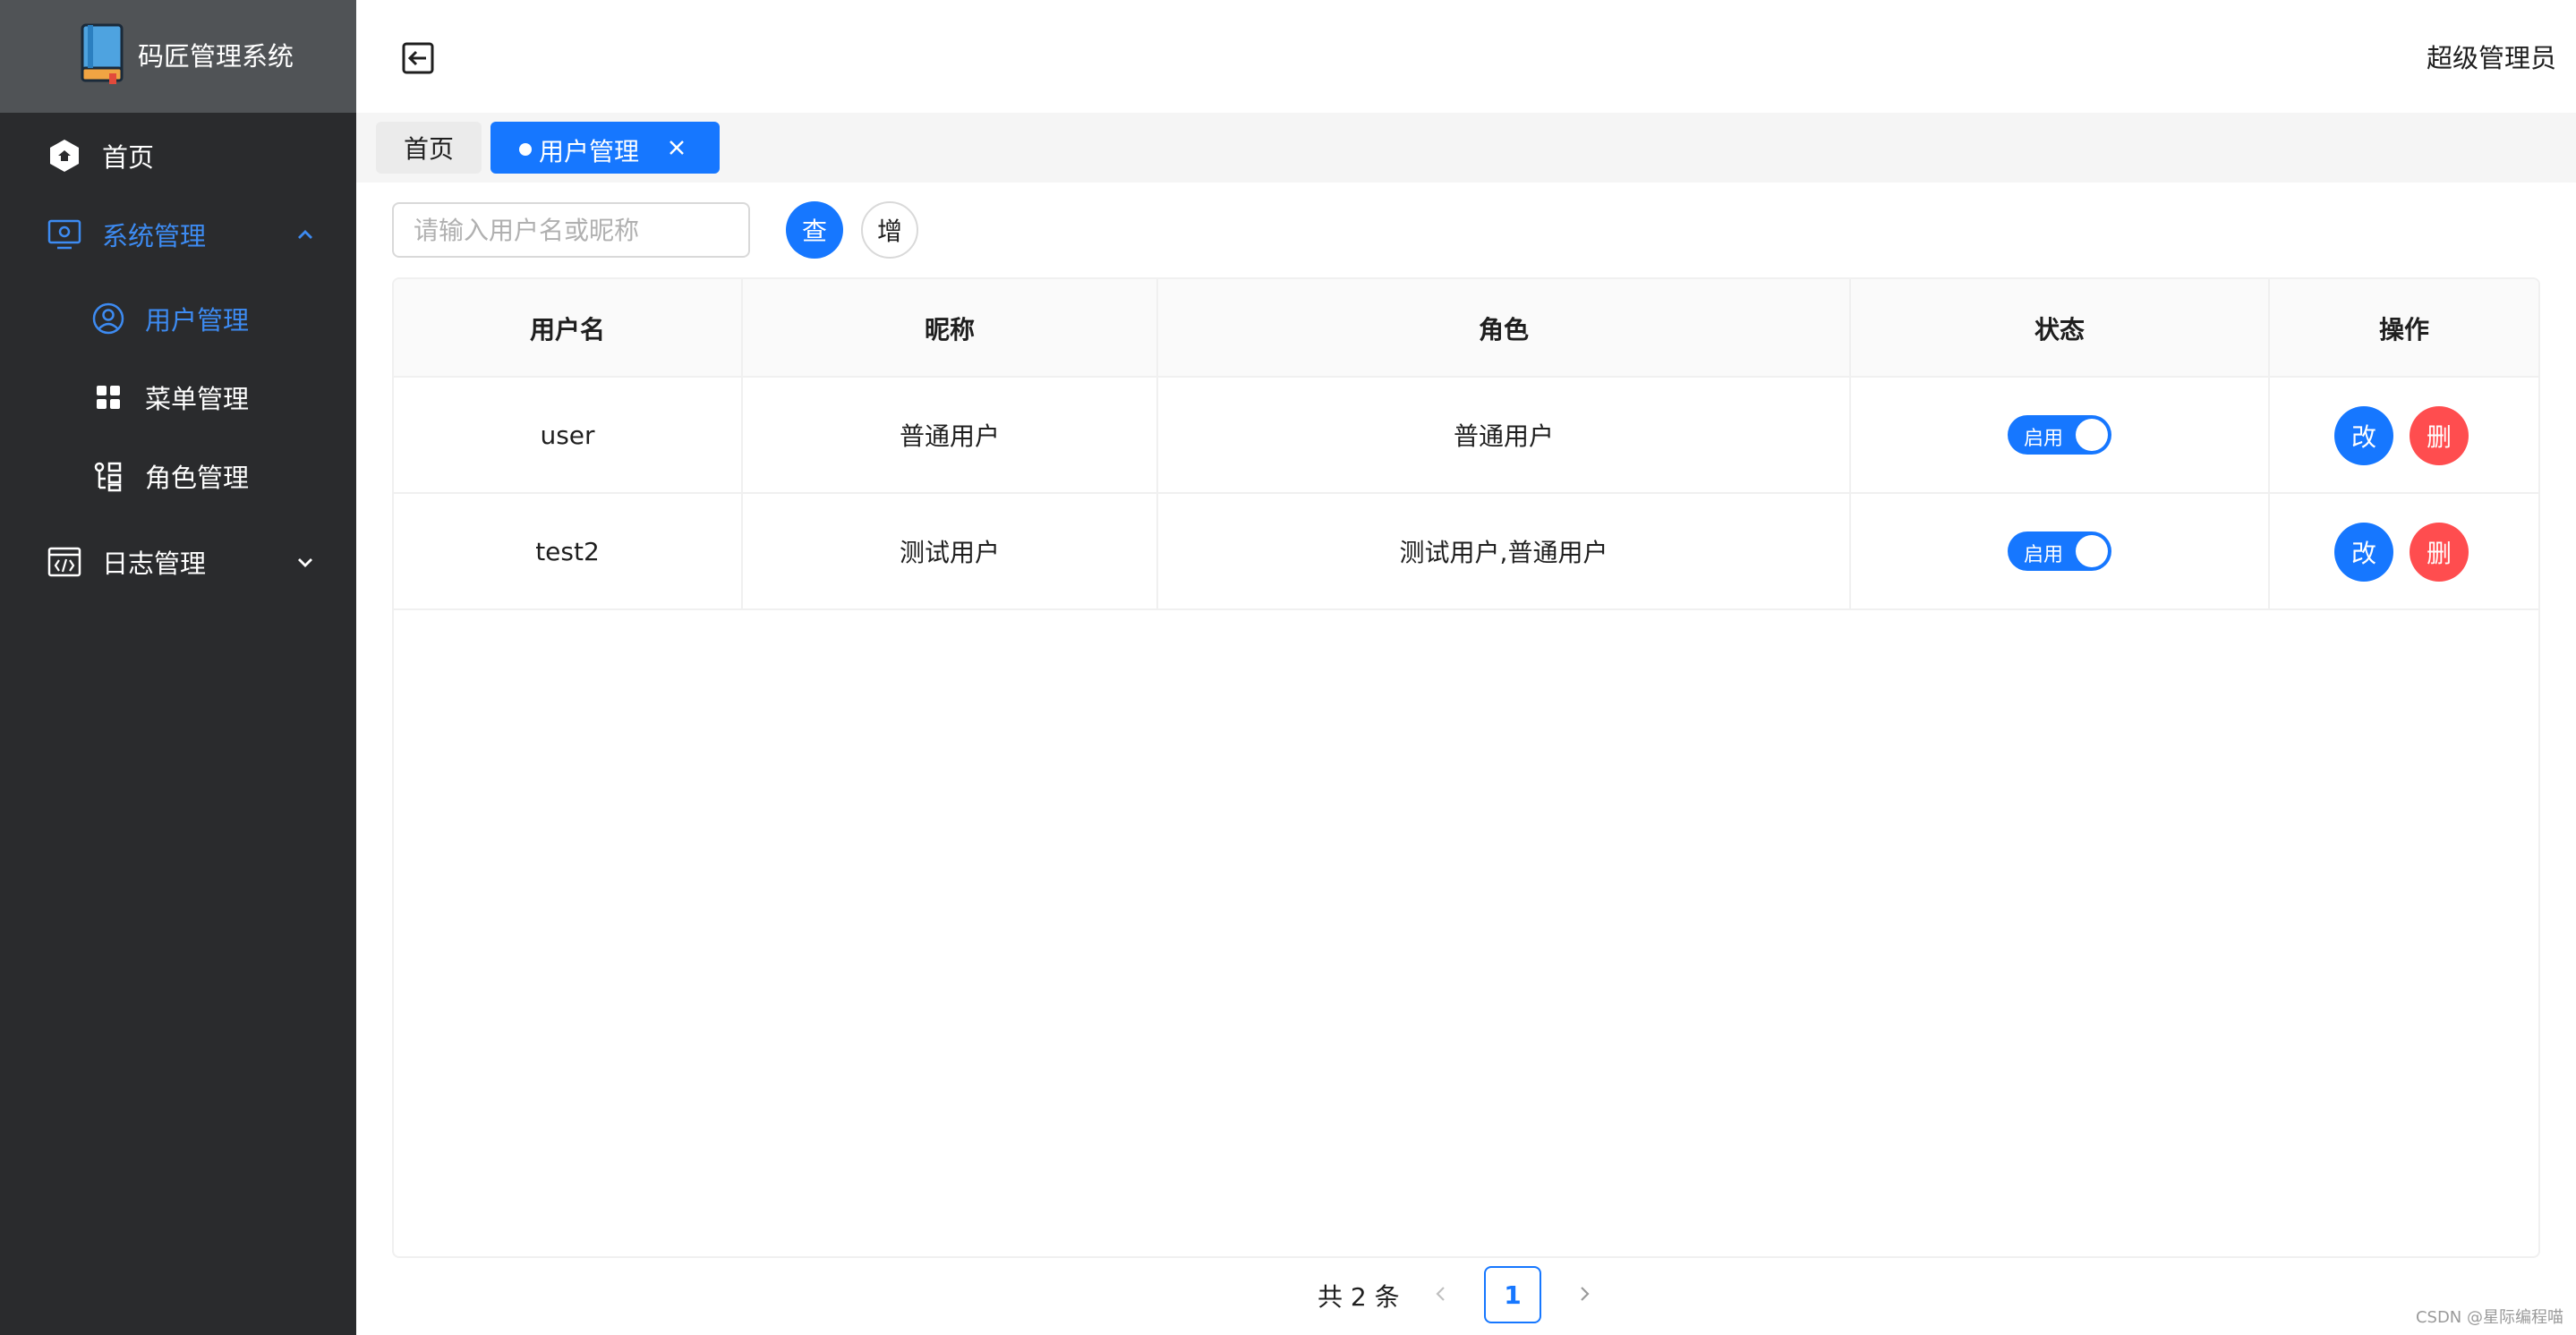 Image resolution: width=2576 pixels, height=1335 pixels. What do you see at coordinates (2489, 1317) in the screenshot?
I see `watermark: CSDN @星际编程喵` at bounding box center [2489, 1317].